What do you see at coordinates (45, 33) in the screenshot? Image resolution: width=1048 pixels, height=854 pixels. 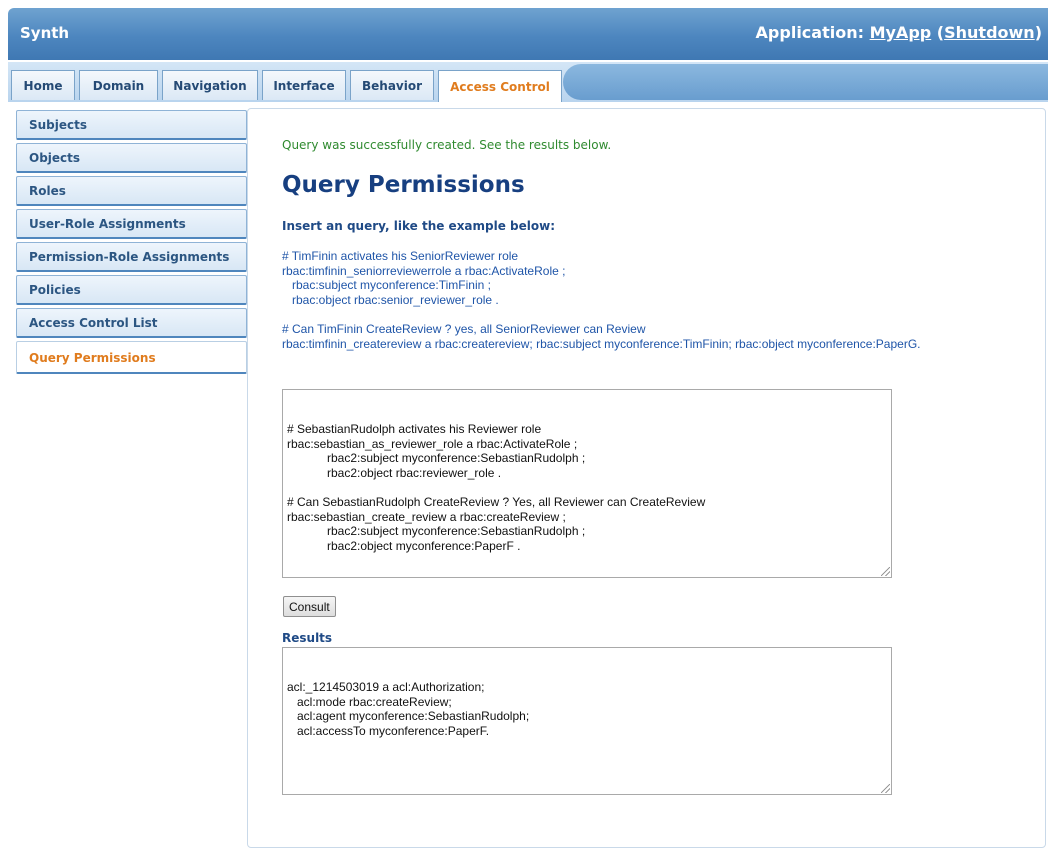 I see `brand-title: Synth` at bounding box center [45, 33].